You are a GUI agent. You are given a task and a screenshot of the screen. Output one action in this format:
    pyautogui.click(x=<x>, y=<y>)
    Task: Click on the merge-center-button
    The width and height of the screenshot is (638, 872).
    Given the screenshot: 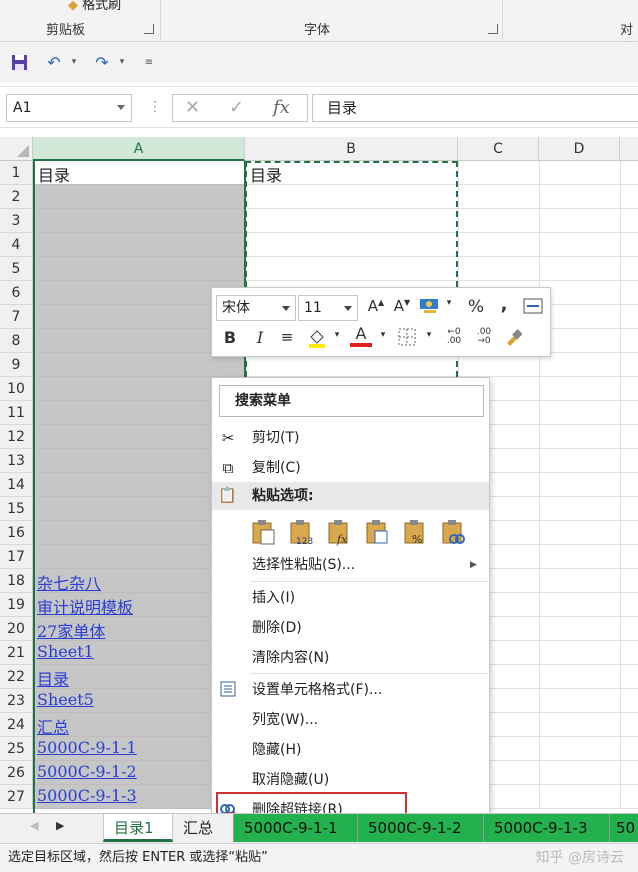 What is the action you would take?
    pyautogui.click(x=533, y=308)
    